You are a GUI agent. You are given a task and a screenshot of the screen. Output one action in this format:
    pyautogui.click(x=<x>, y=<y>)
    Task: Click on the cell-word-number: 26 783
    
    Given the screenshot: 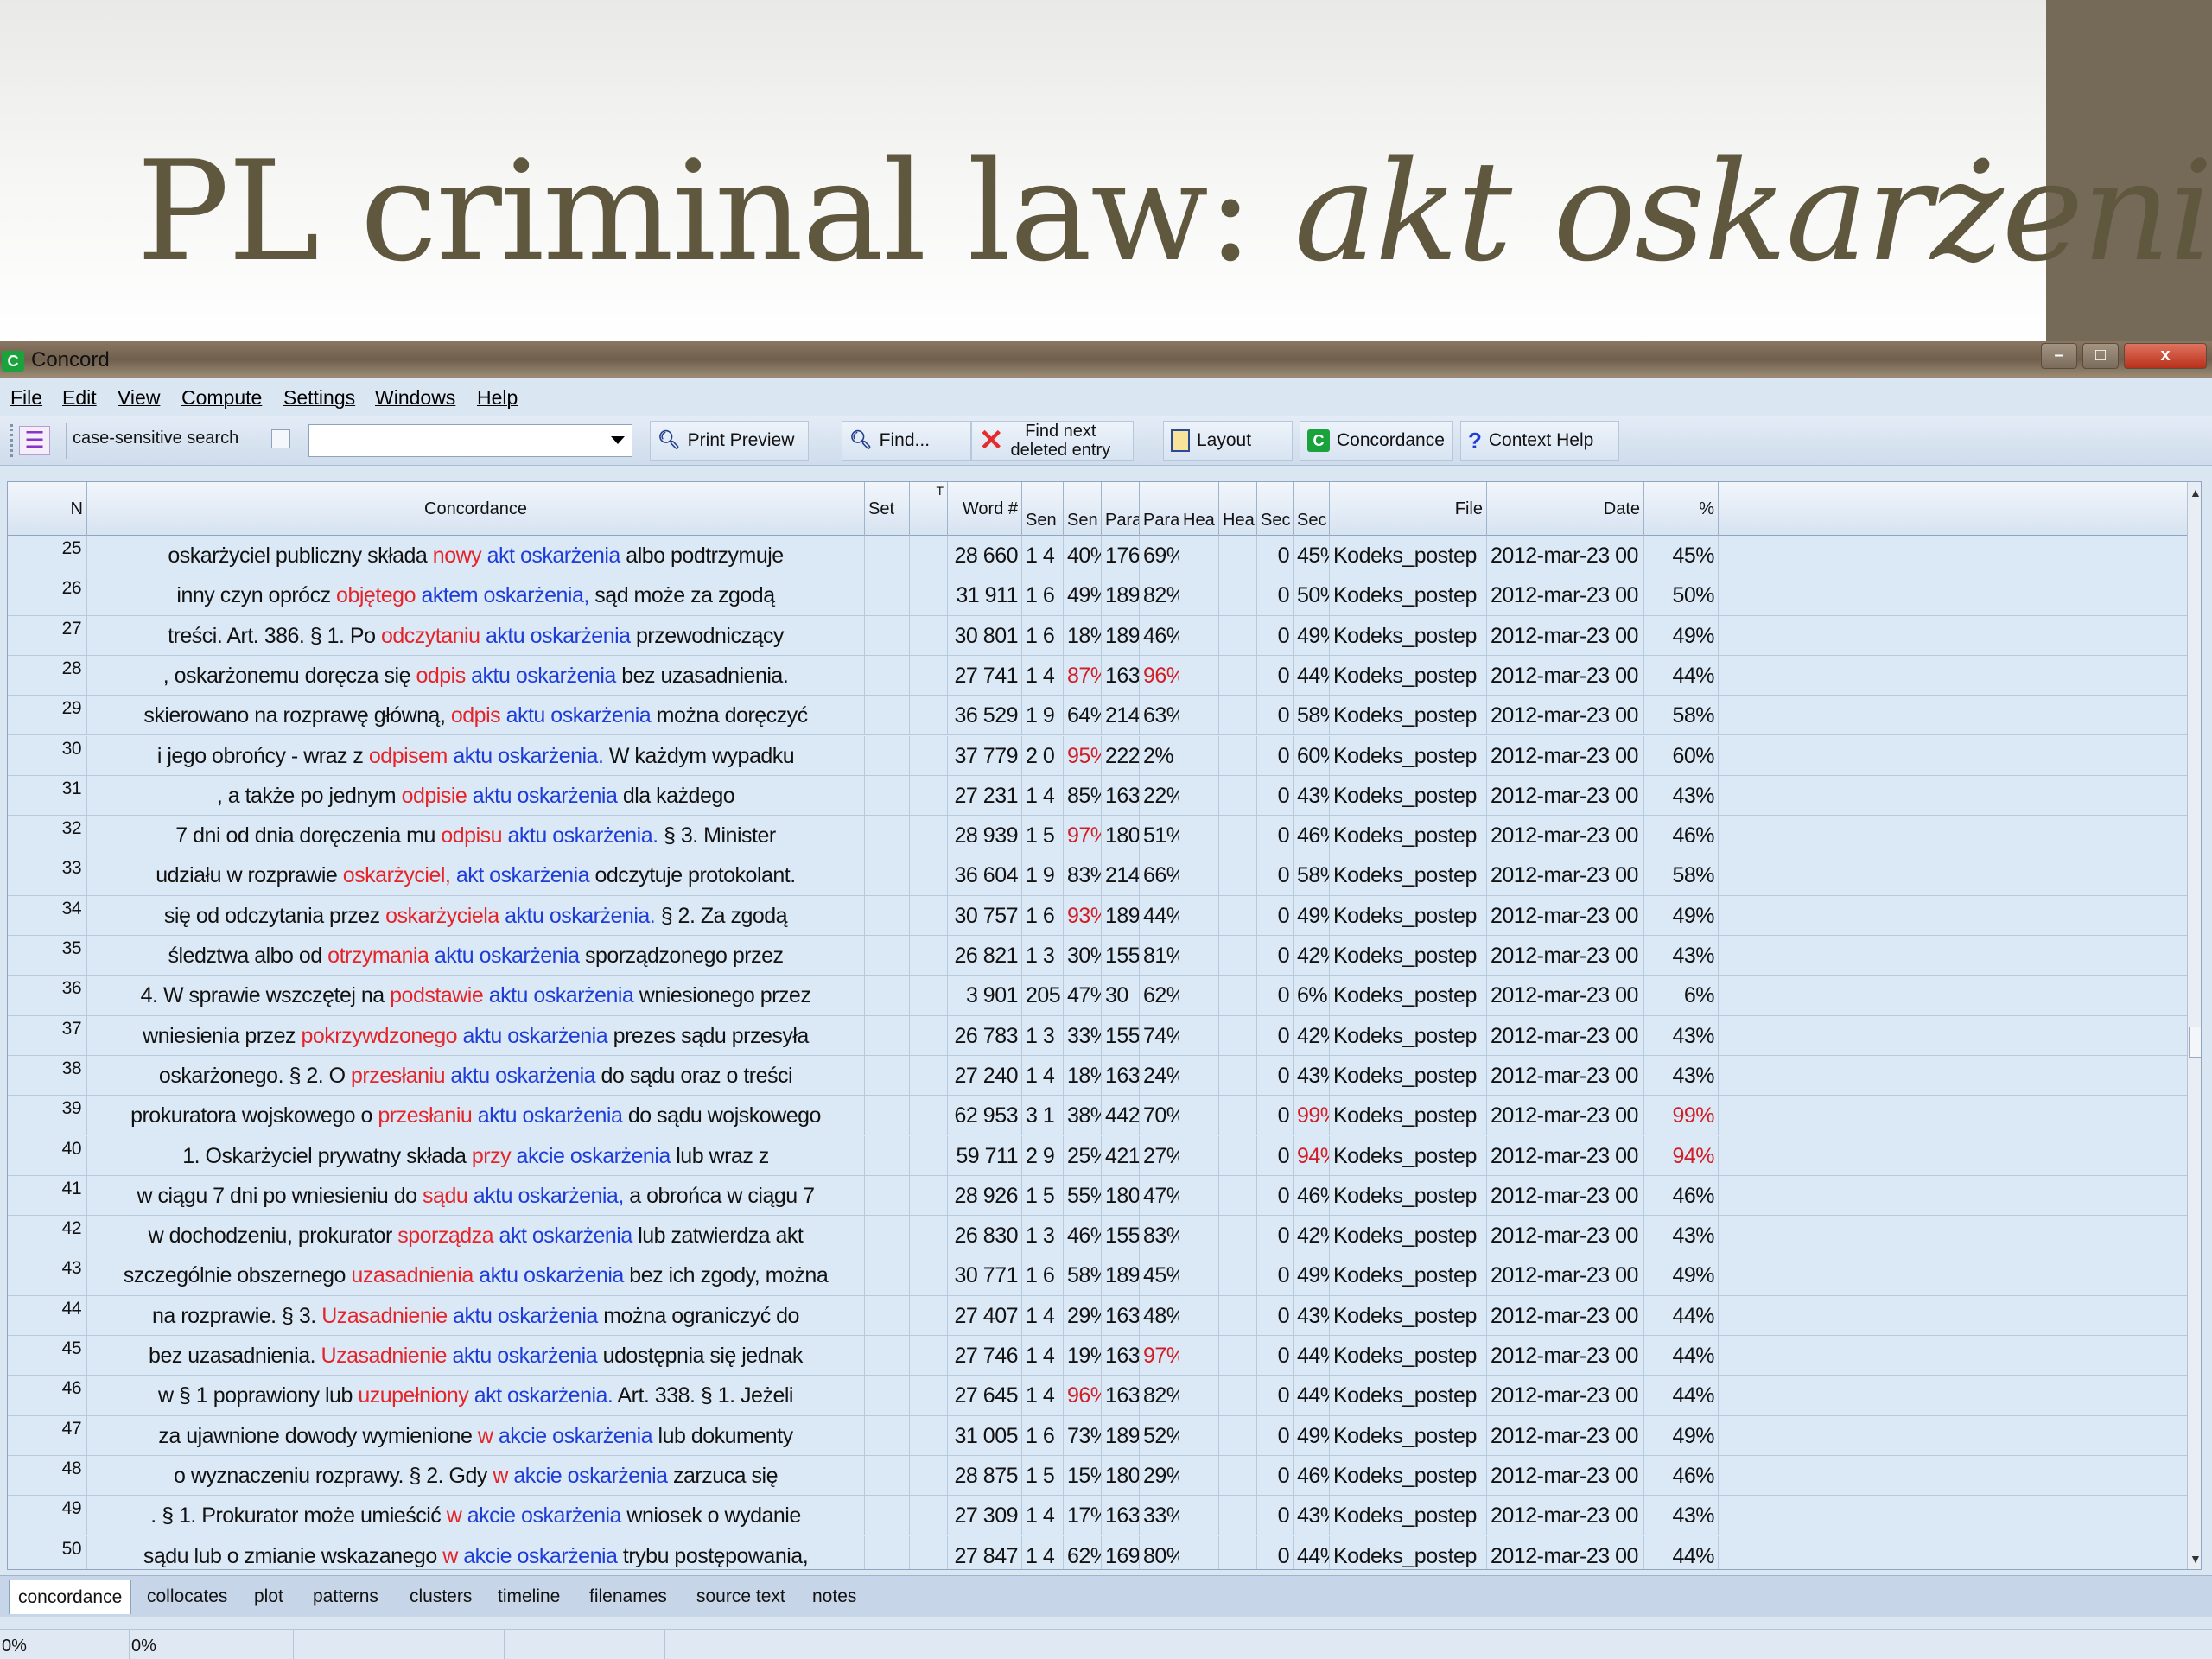 What is the action you would take?
    pyautogui.click(x=985, y=1035)
    